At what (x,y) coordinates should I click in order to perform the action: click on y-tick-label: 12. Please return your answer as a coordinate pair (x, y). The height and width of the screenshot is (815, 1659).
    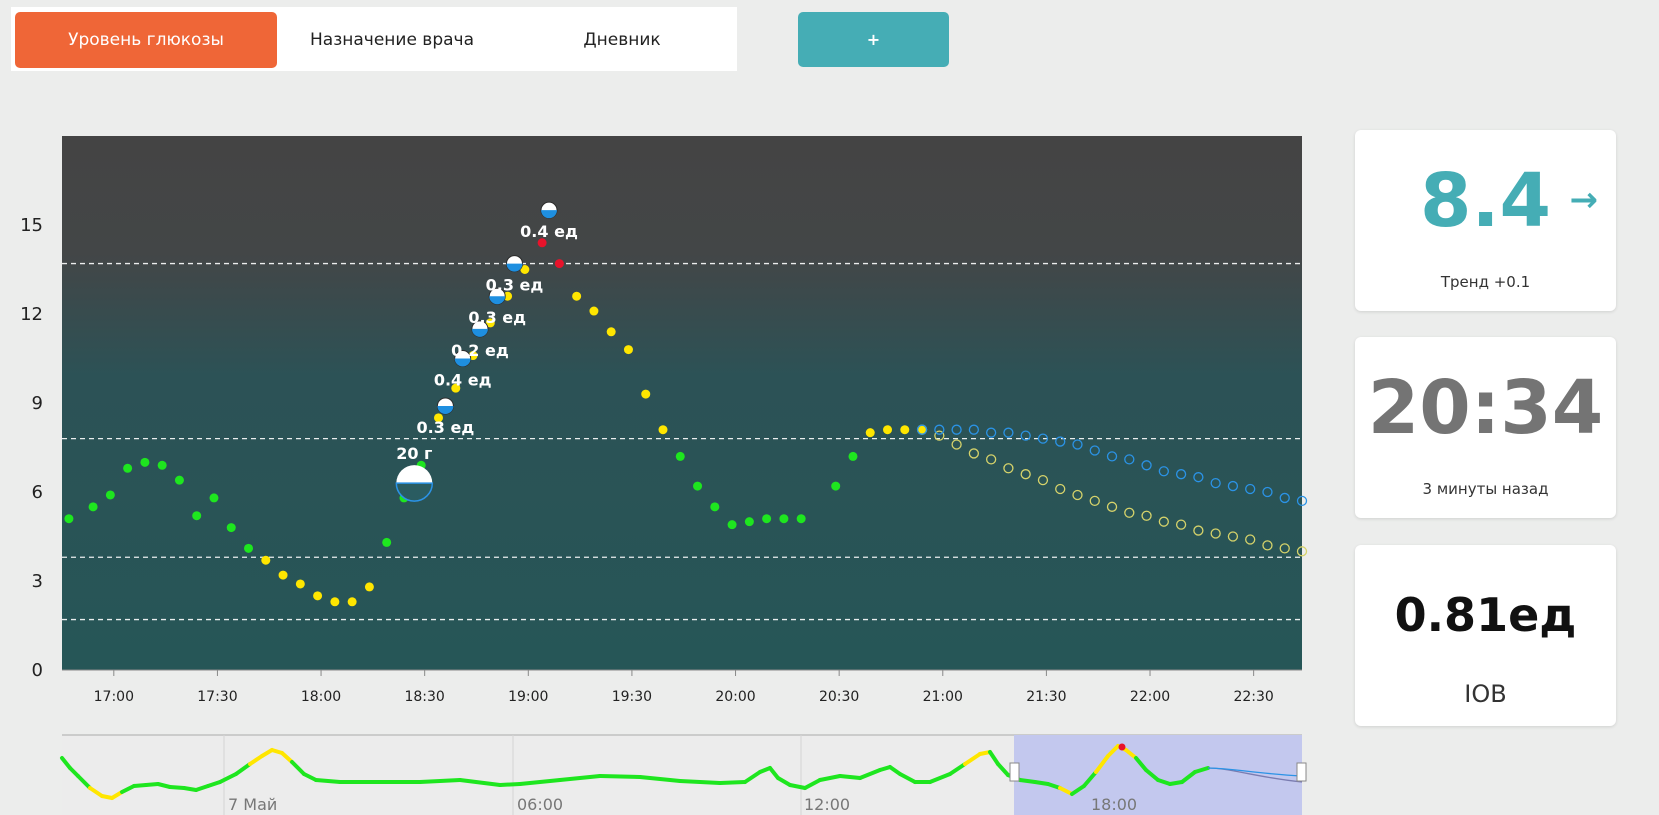
    Looking at the image, I should click on (31, 314).